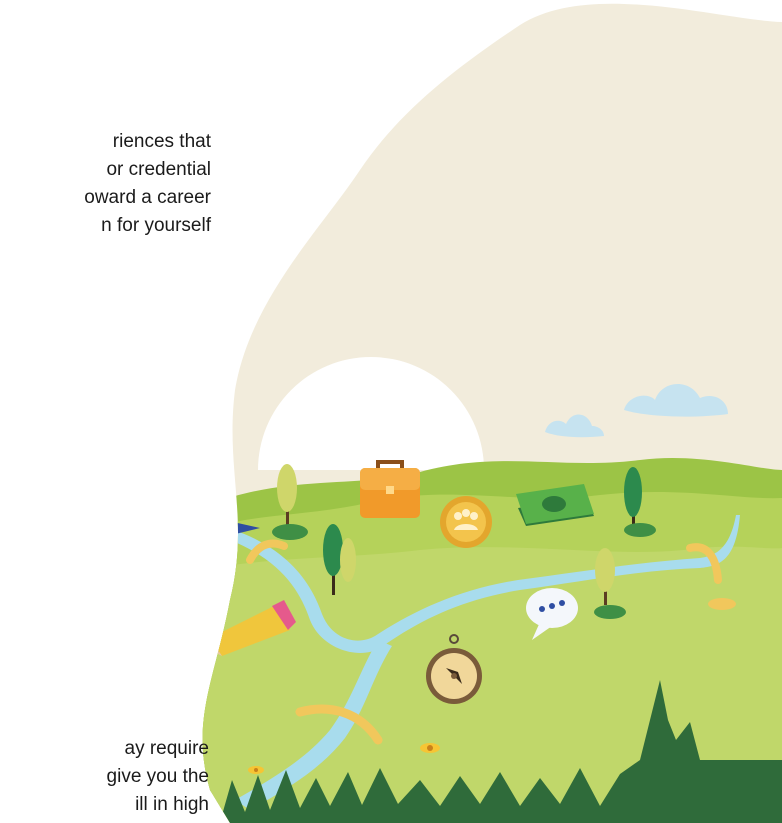 This screenshot has width=782, height=823. Describe the element at coordinates (157, 776) in the screenshot. I see `paragraph-line: give you the` at that location.